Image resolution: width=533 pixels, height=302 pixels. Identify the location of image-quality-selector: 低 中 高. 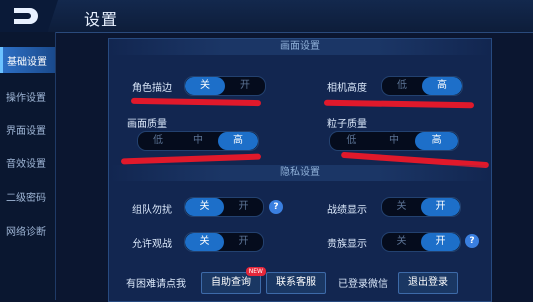
(198, 141).